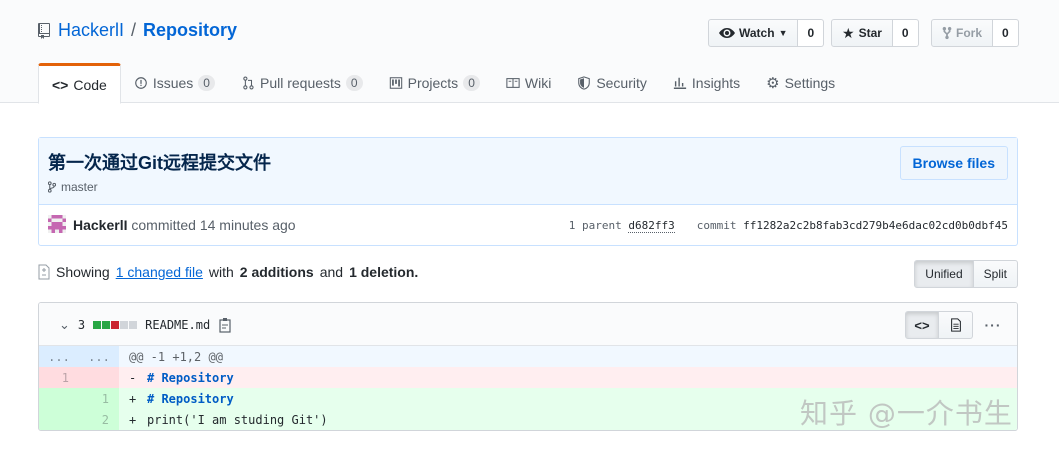 The image size is (1059, 453). What do you see at coordinates (773, 83) in the screenshot?
I see `gear-icon: ⚙` at bounding box center [773, 83].